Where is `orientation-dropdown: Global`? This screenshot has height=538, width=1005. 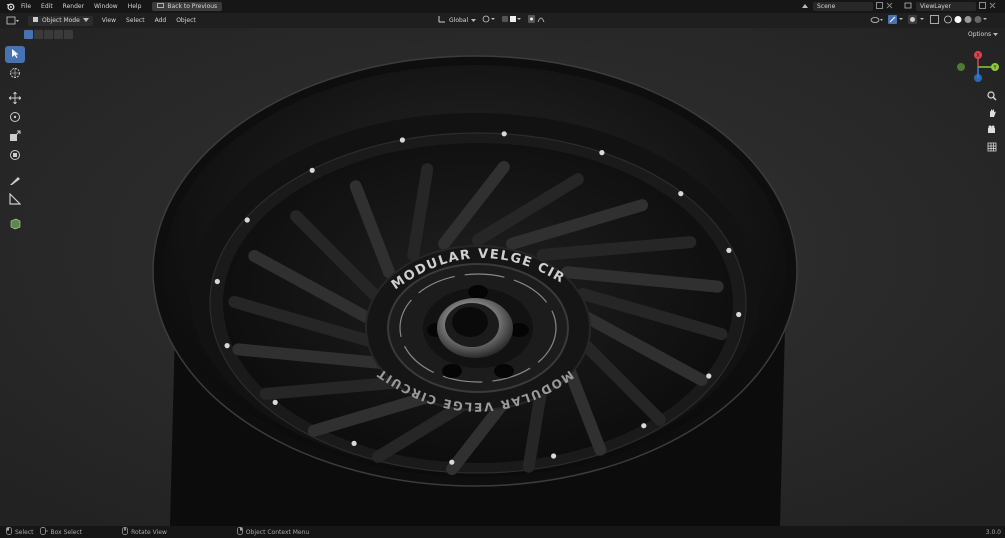 orientation-dropdown: Global is located at coordinates (457, 20).